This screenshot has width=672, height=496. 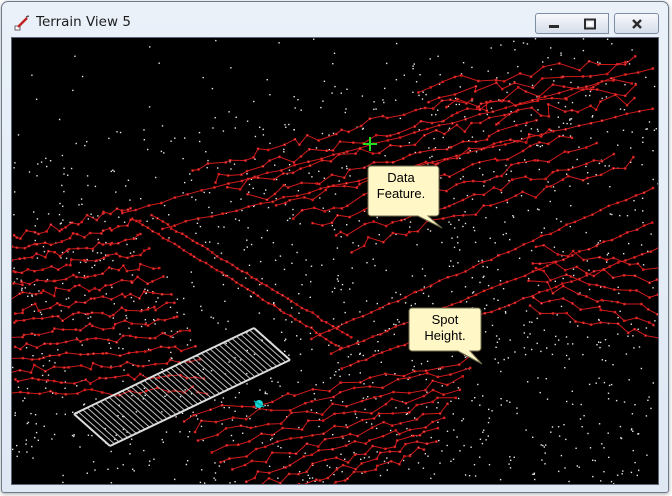 What do you see at coordinates (590, 23) in the screenshot?
I see `maximize-button` at bounding box center [590, 23].